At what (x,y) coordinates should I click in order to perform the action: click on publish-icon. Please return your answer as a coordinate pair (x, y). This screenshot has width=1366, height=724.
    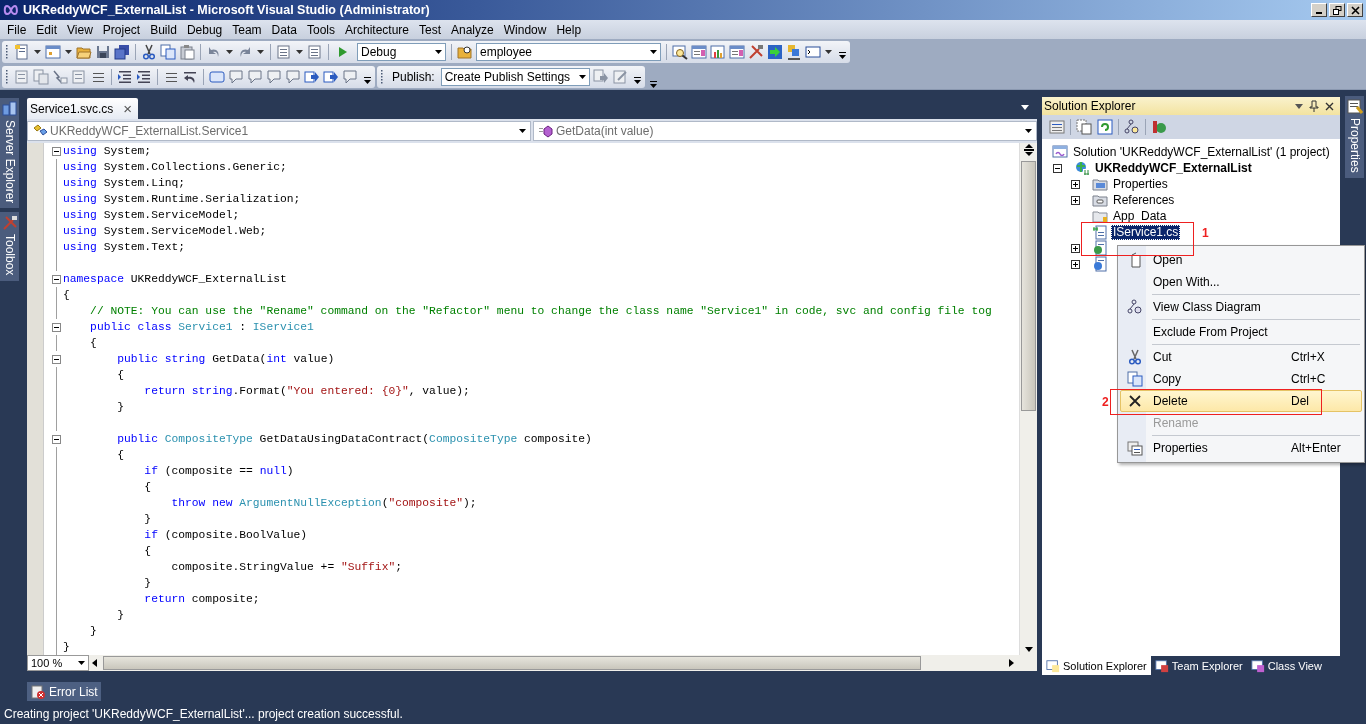
    Looking at the image, I should click on (600, 77).